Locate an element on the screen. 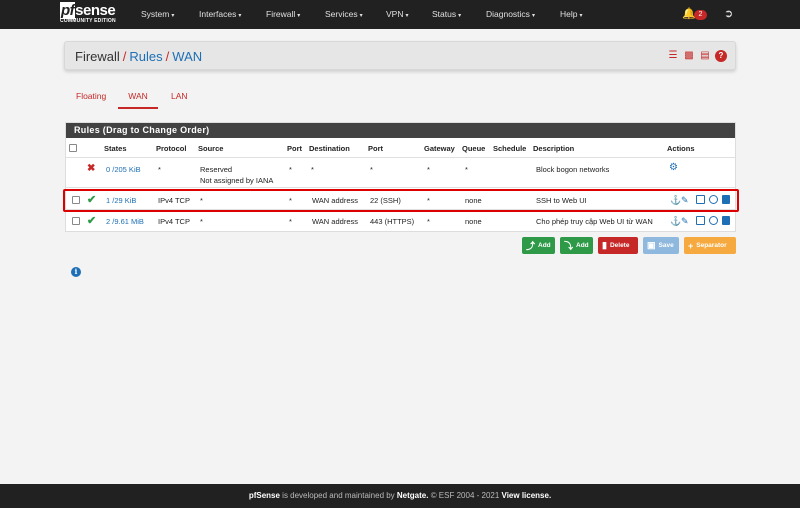  arrow-up-icon: ⤴ is located at coordinates (531, 246).